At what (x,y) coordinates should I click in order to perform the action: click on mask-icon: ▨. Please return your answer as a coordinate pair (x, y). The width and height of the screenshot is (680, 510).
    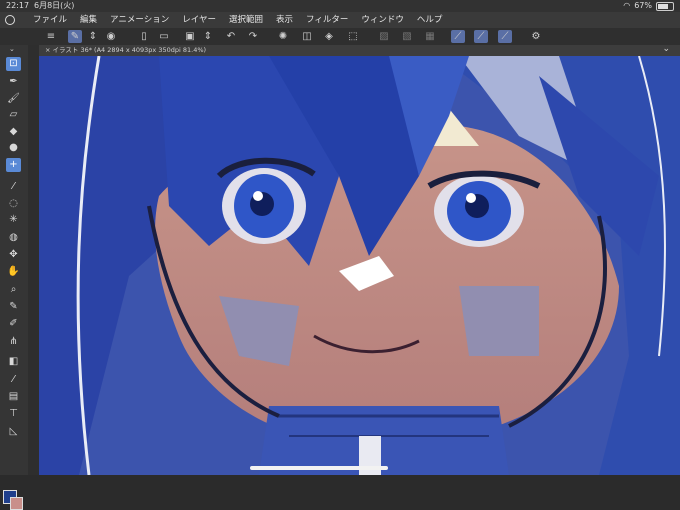
    Looking at the image, I should click on (384, 36).